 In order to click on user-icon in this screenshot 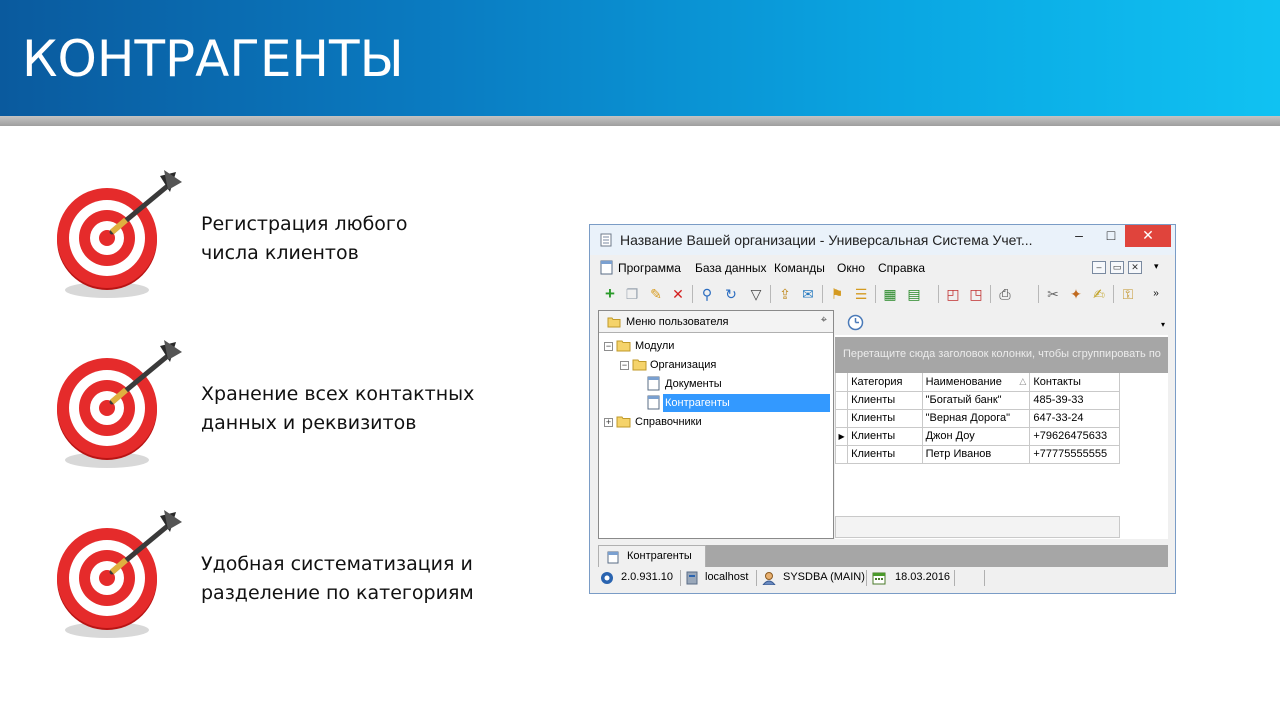, I will do `click(769, 578)`.